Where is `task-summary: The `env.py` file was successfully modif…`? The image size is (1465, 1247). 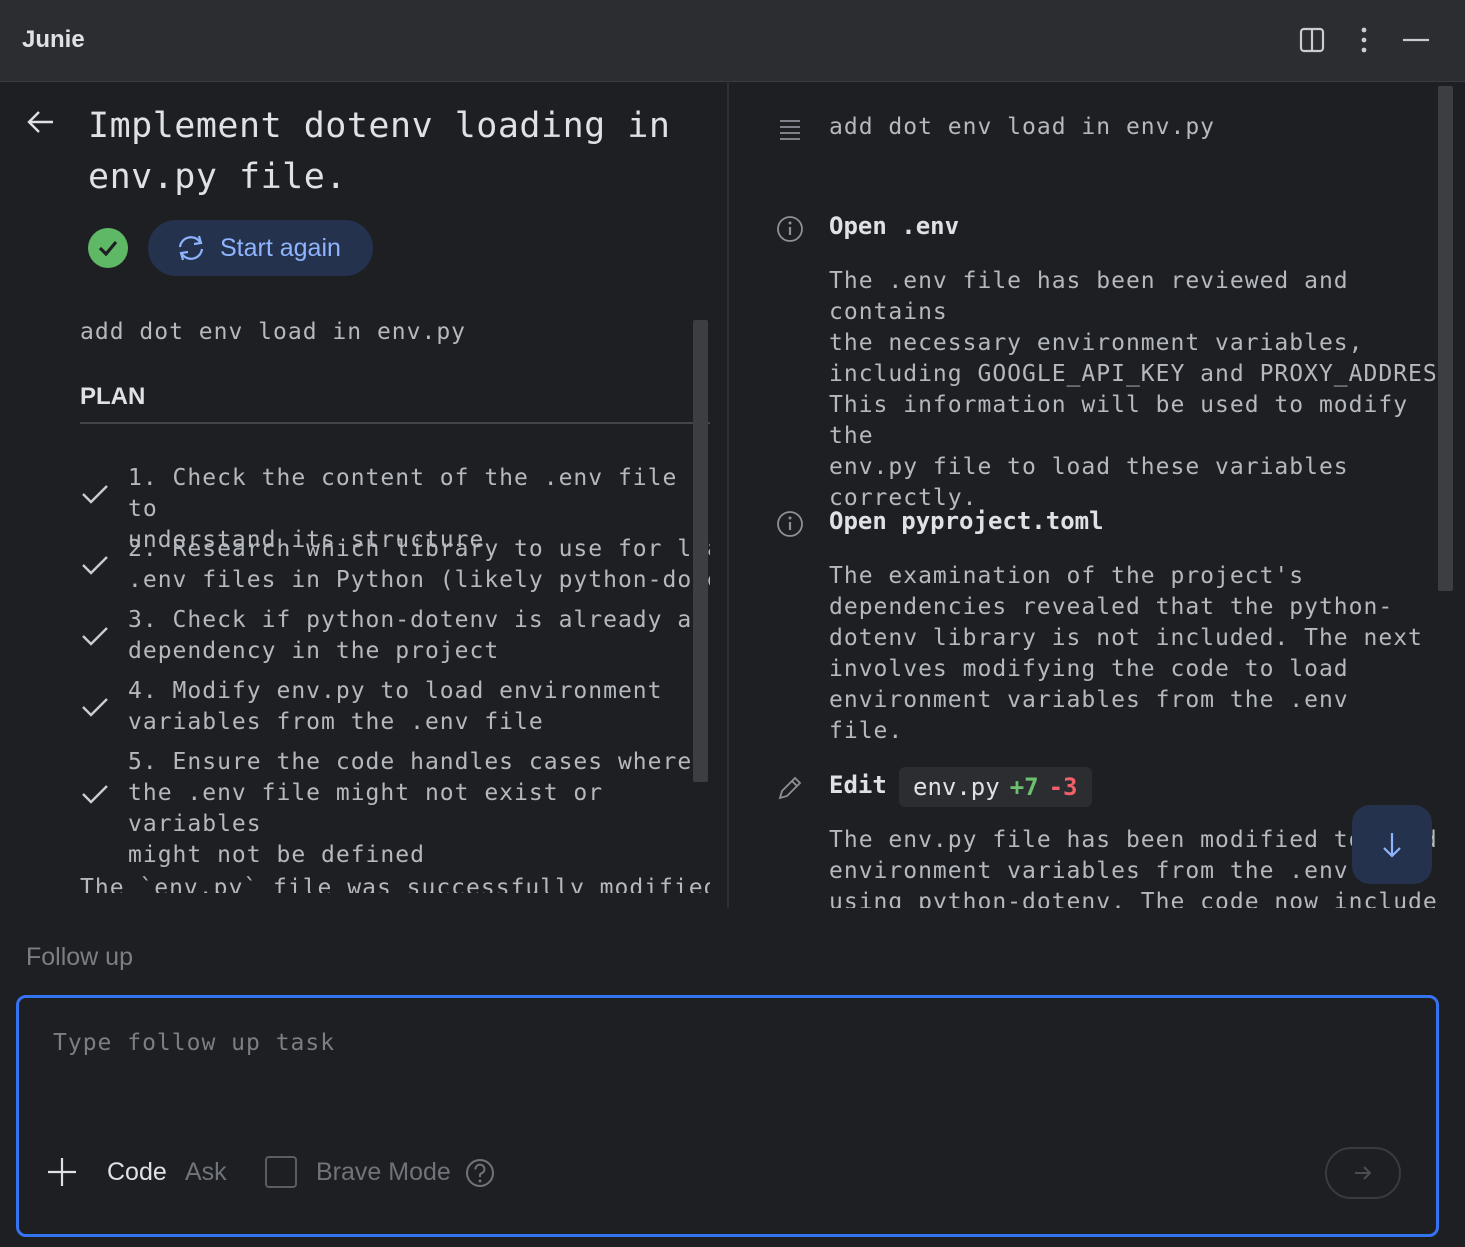
task-summary: The `env.py` file was successfully modif… is located at coordinates (395, 884).